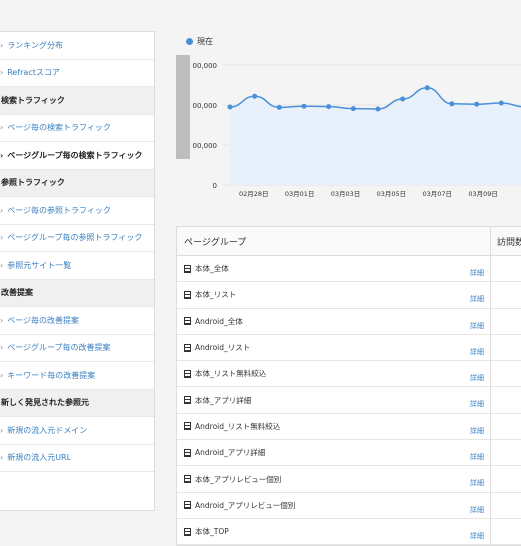 This screenshot has height=546, width=521. I want to click on table-row: Android_リスト 詳細, so click(349, 348).